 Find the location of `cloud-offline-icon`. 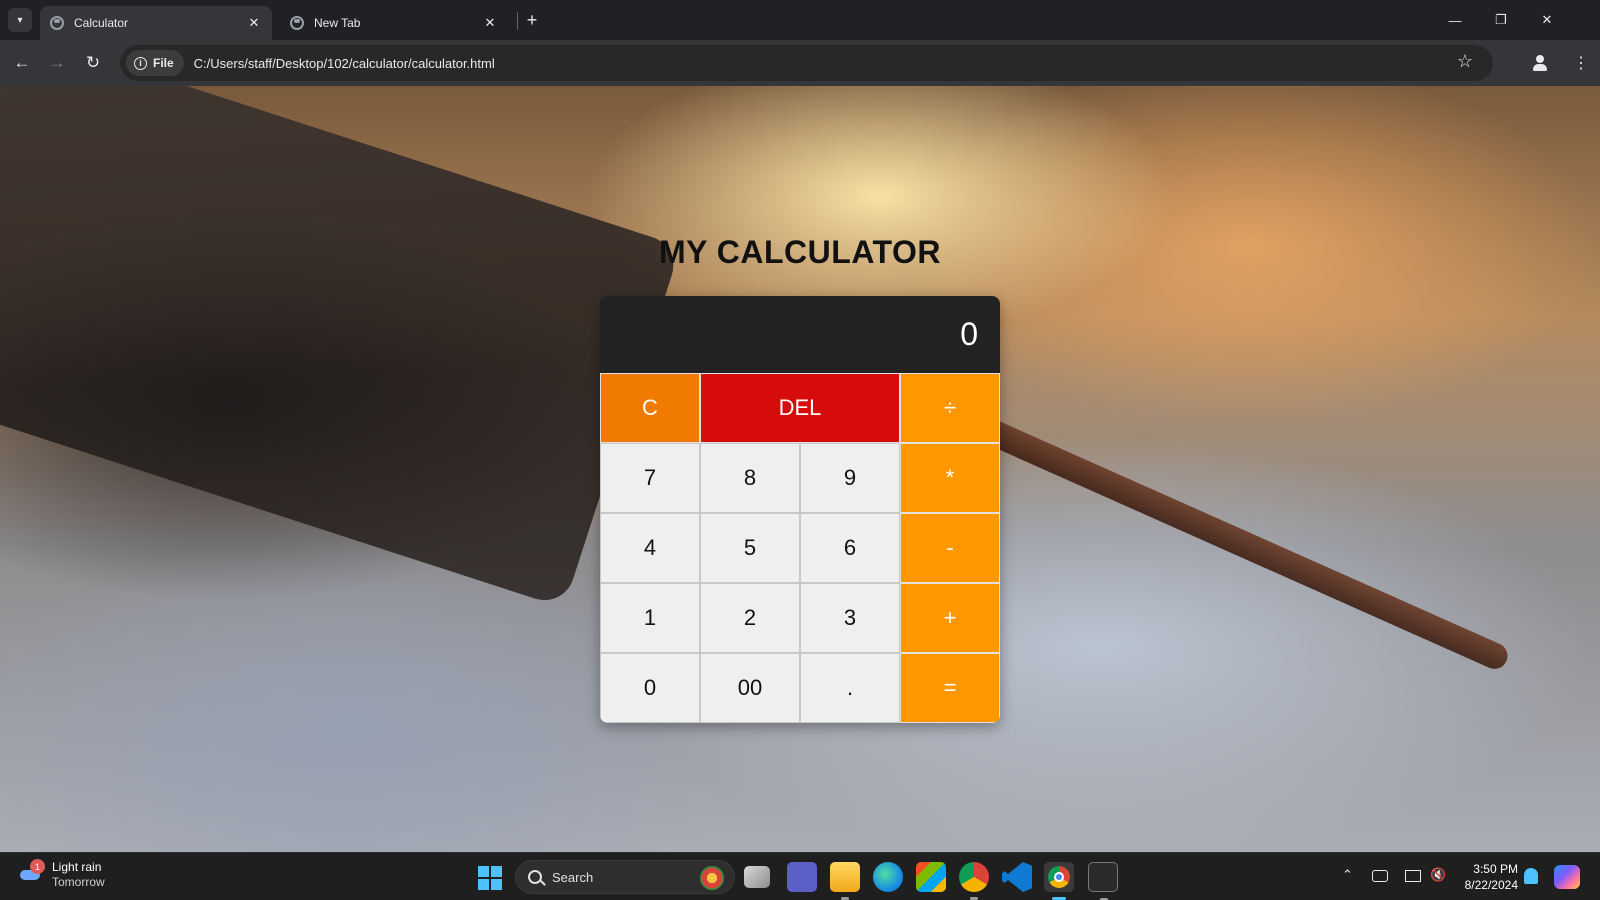

cloud-offline-icon is located at coordinates (1380, 876).